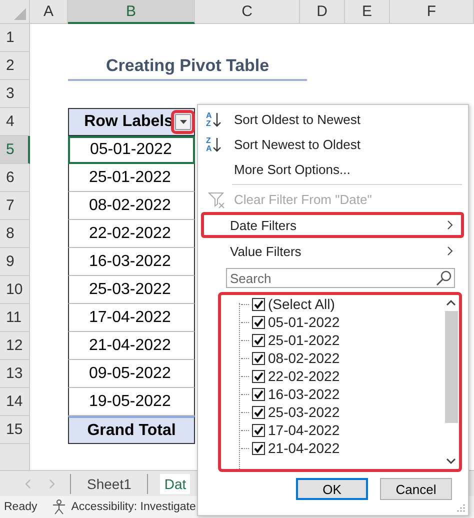 The height and width of the screenshot is (518, 474). Describe the element at coordinates (131, 178) in the screenshot. I see `table-cell: 25-01-2022` at that location.